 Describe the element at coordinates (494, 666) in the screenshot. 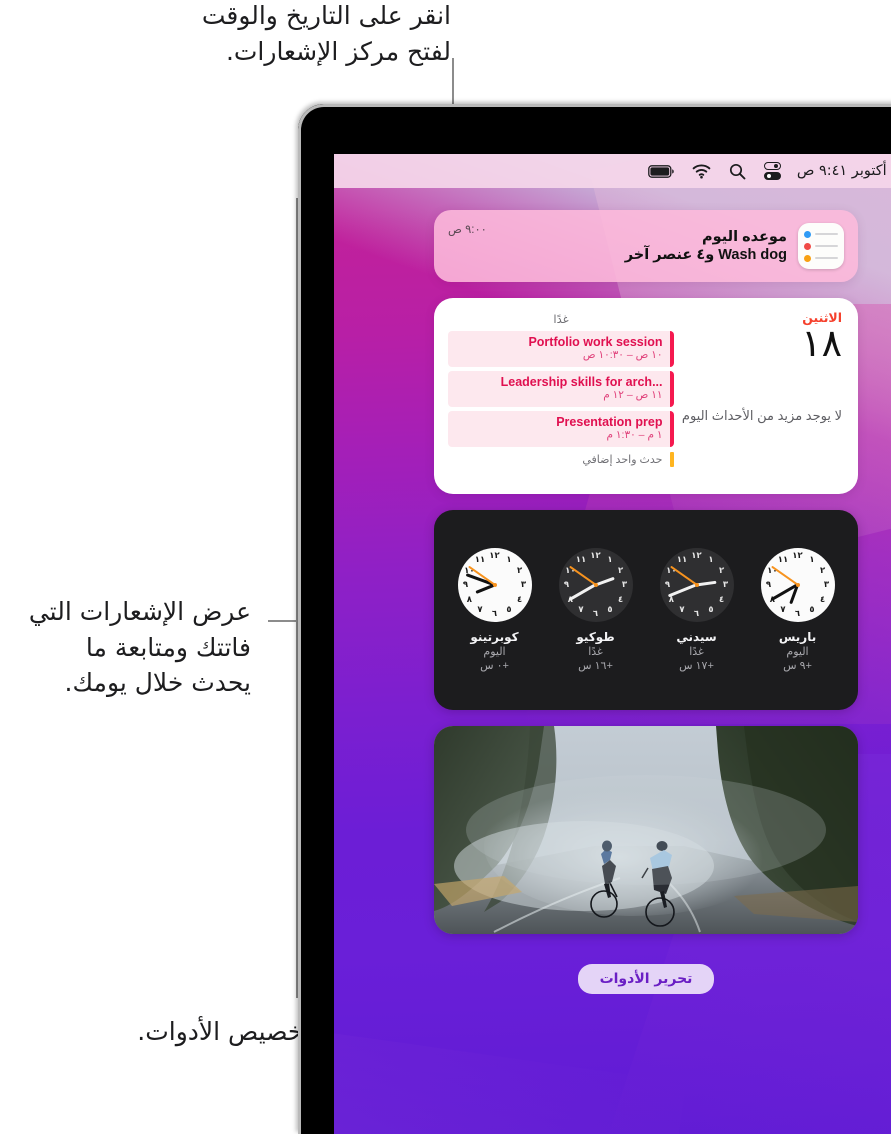

I see `clock-offset-label: +٠ س` at that location.